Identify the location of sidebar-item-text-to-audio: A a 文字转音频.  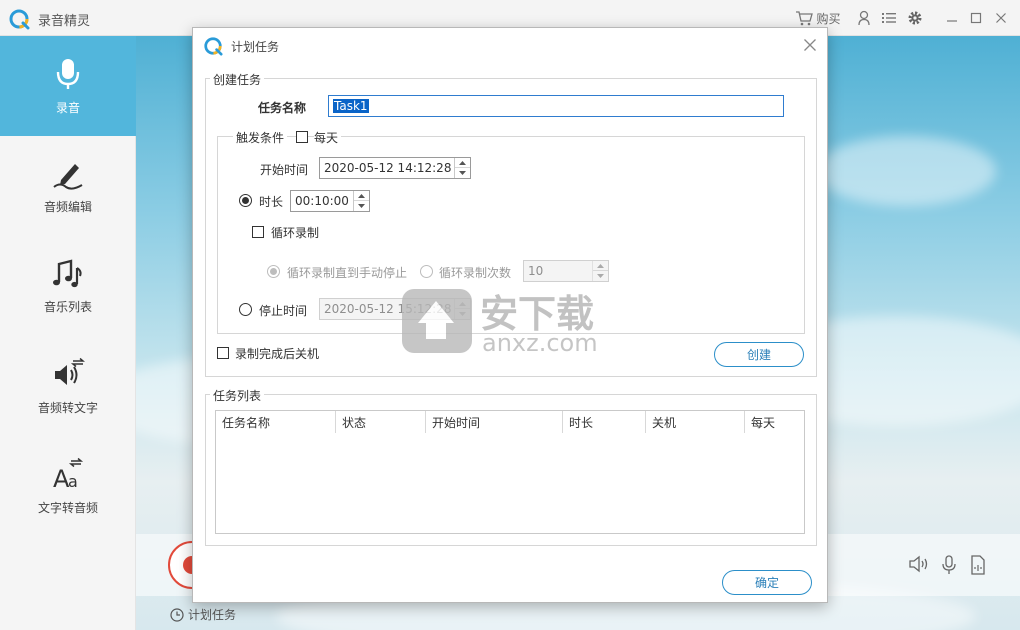
(68, 486).